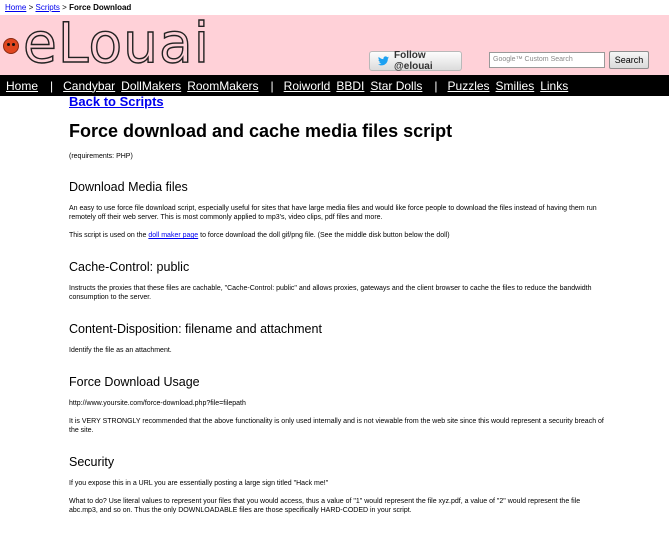 The image size is (669, 535). Describe the element at coordinates (134, 382) in the screenshot. I see `section-heading: Force Download Usage` at that location.